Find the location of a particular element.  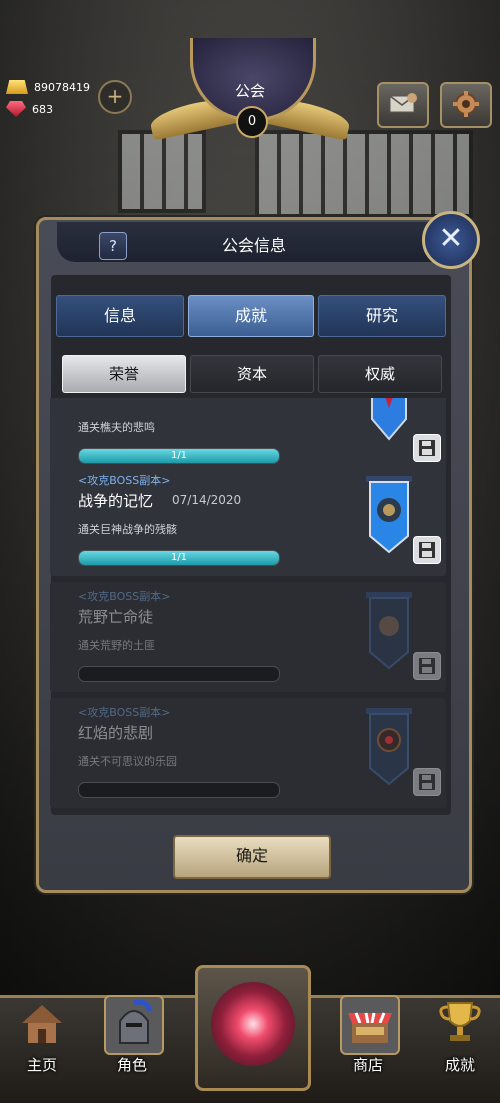

gem-amount: 683 is located at coordinates (42, 109).